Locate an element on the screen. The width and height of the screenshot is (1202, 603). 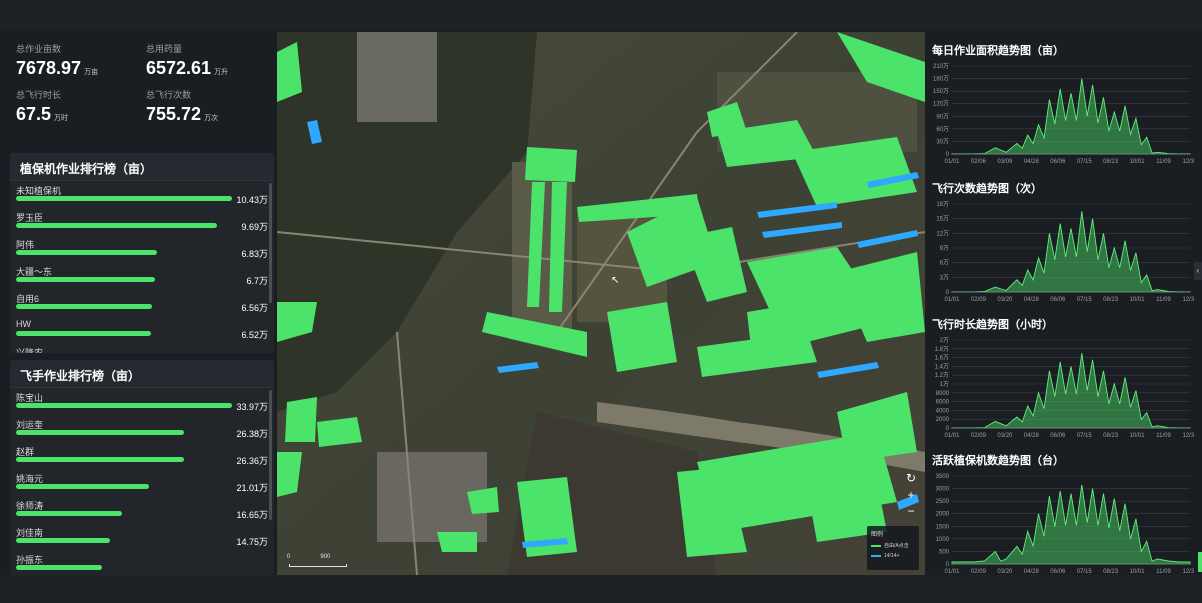
pilot-rank-item: 赵群 26.36万 is located at coordinates (142, 455).